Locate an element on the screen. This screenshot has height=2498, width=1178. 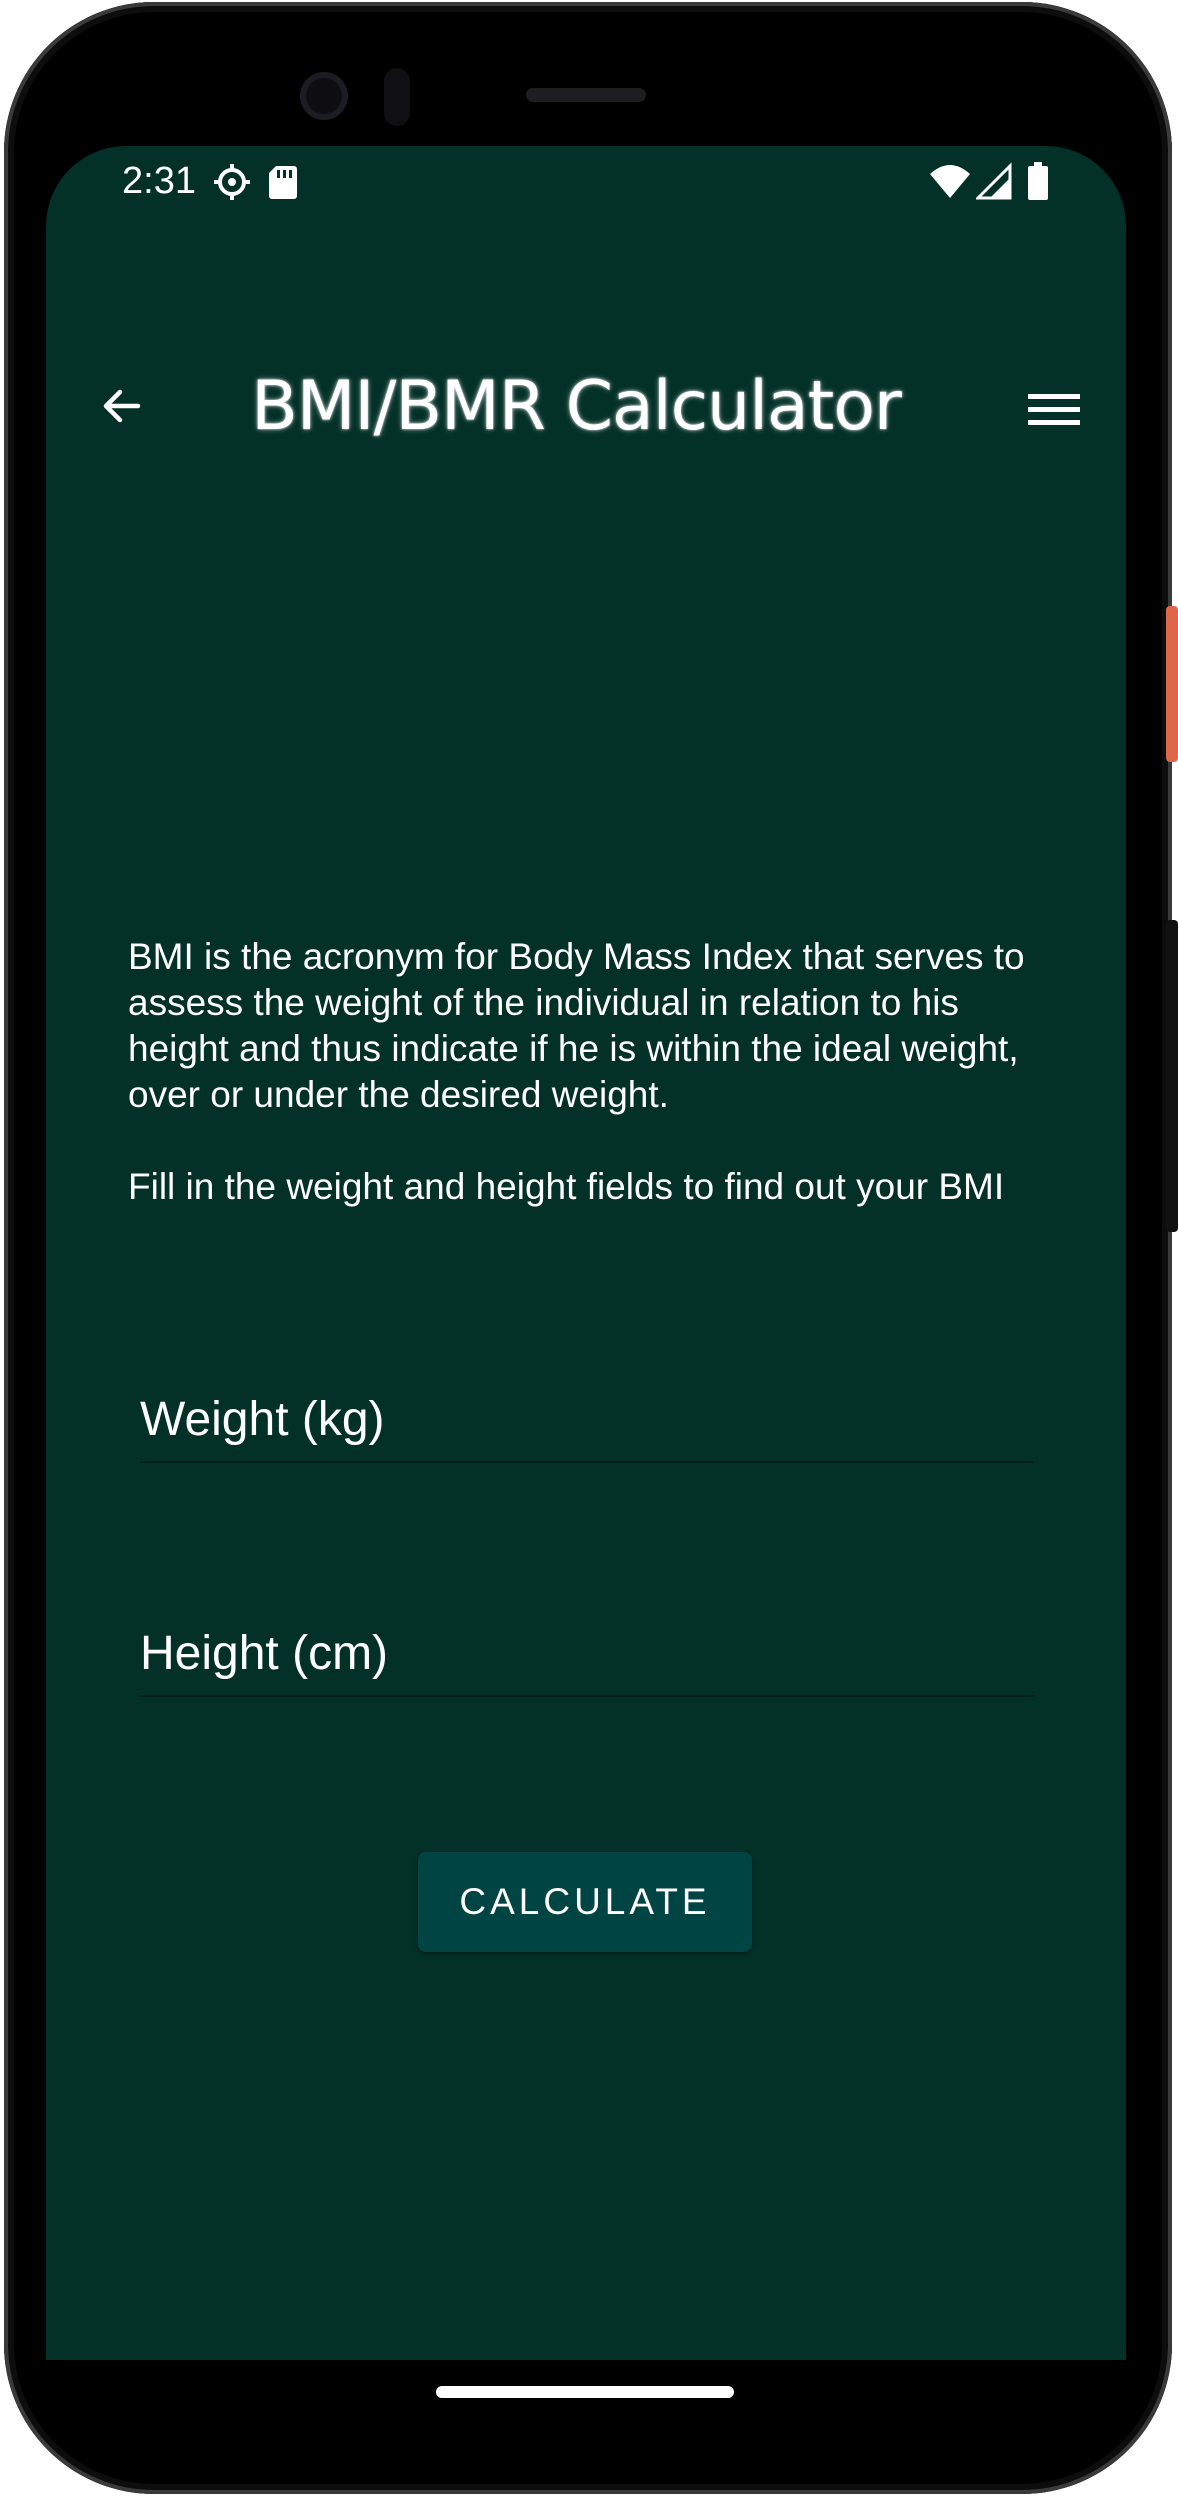
calculate-button: CALCULATE is located at coordinates (585, 1902).